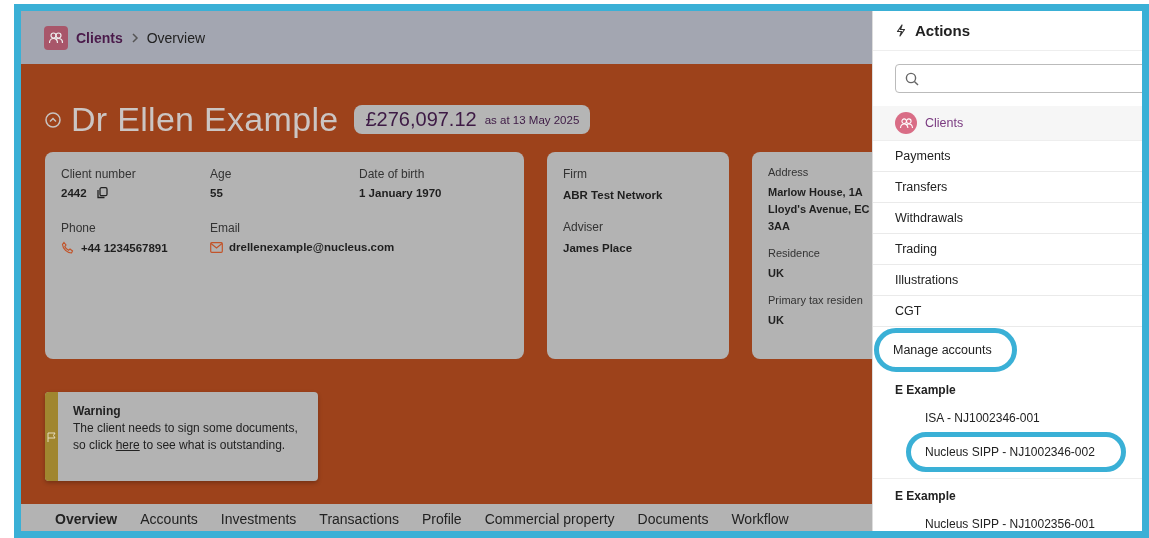 This screenshot has height=538, width=1149. What do you see at coordinates (169, 521) in the screenshot?
I see `tab: Accounts` at bounding box center [169, 521].